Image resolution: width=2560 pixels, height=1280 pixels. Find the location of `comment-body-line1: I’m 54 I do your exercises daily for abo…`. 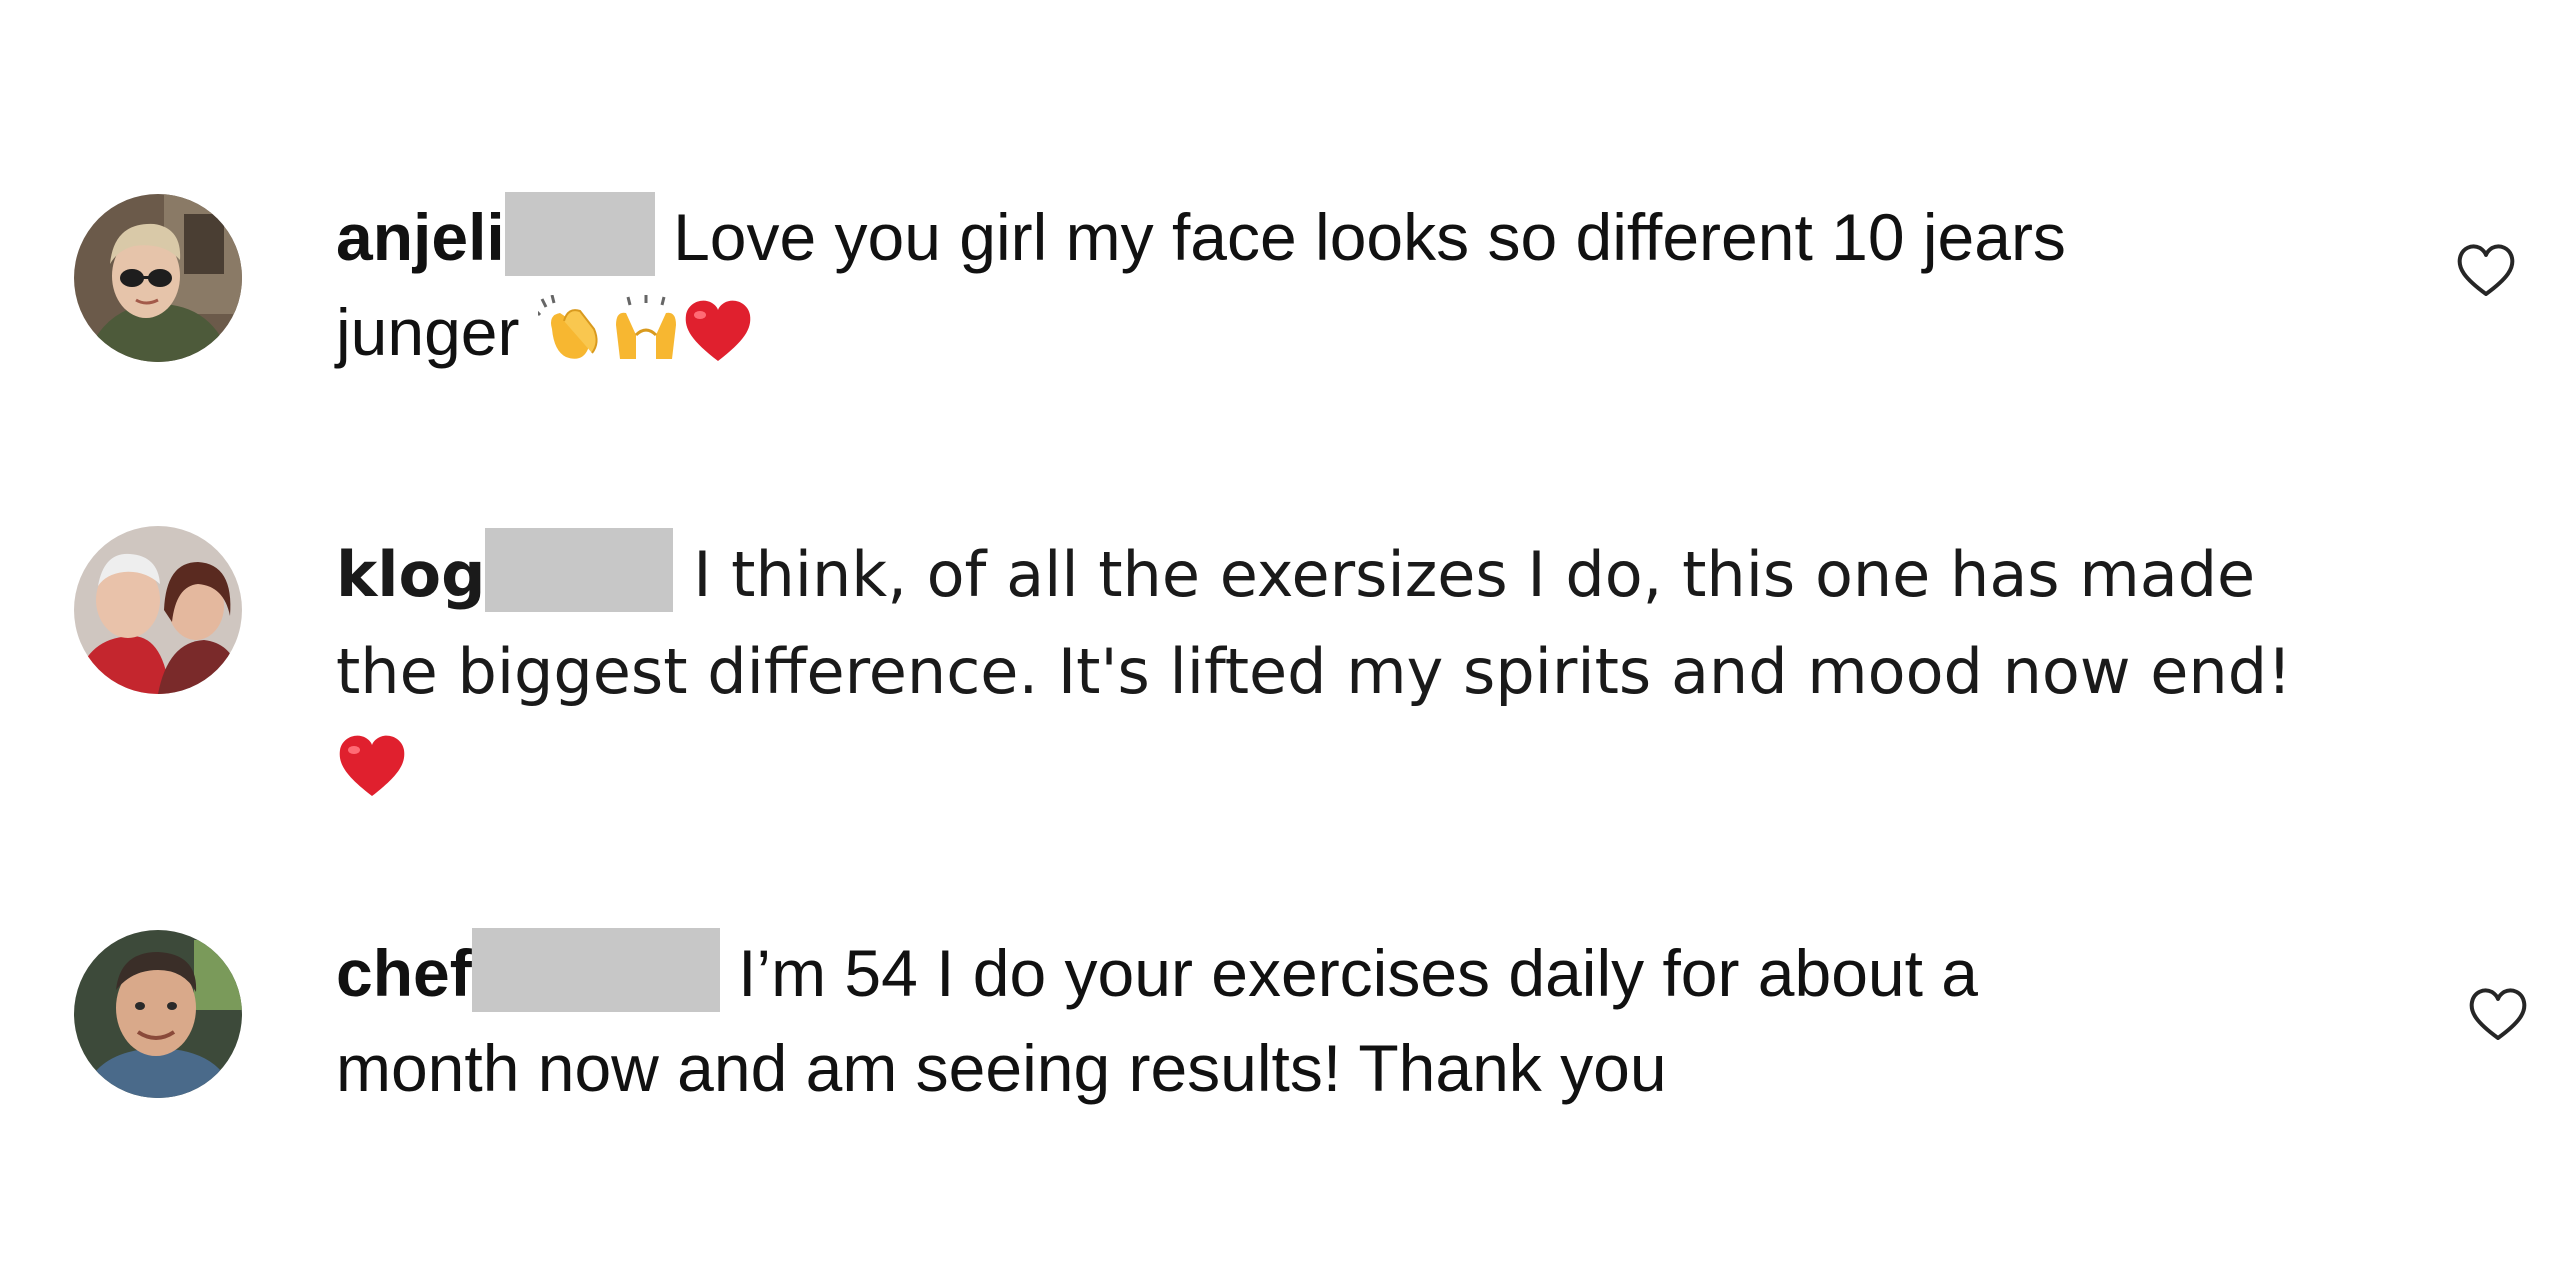

comment-body-line1: I’m 54 I do your exercises daily for abo… is located at coordinates (1358, 973).